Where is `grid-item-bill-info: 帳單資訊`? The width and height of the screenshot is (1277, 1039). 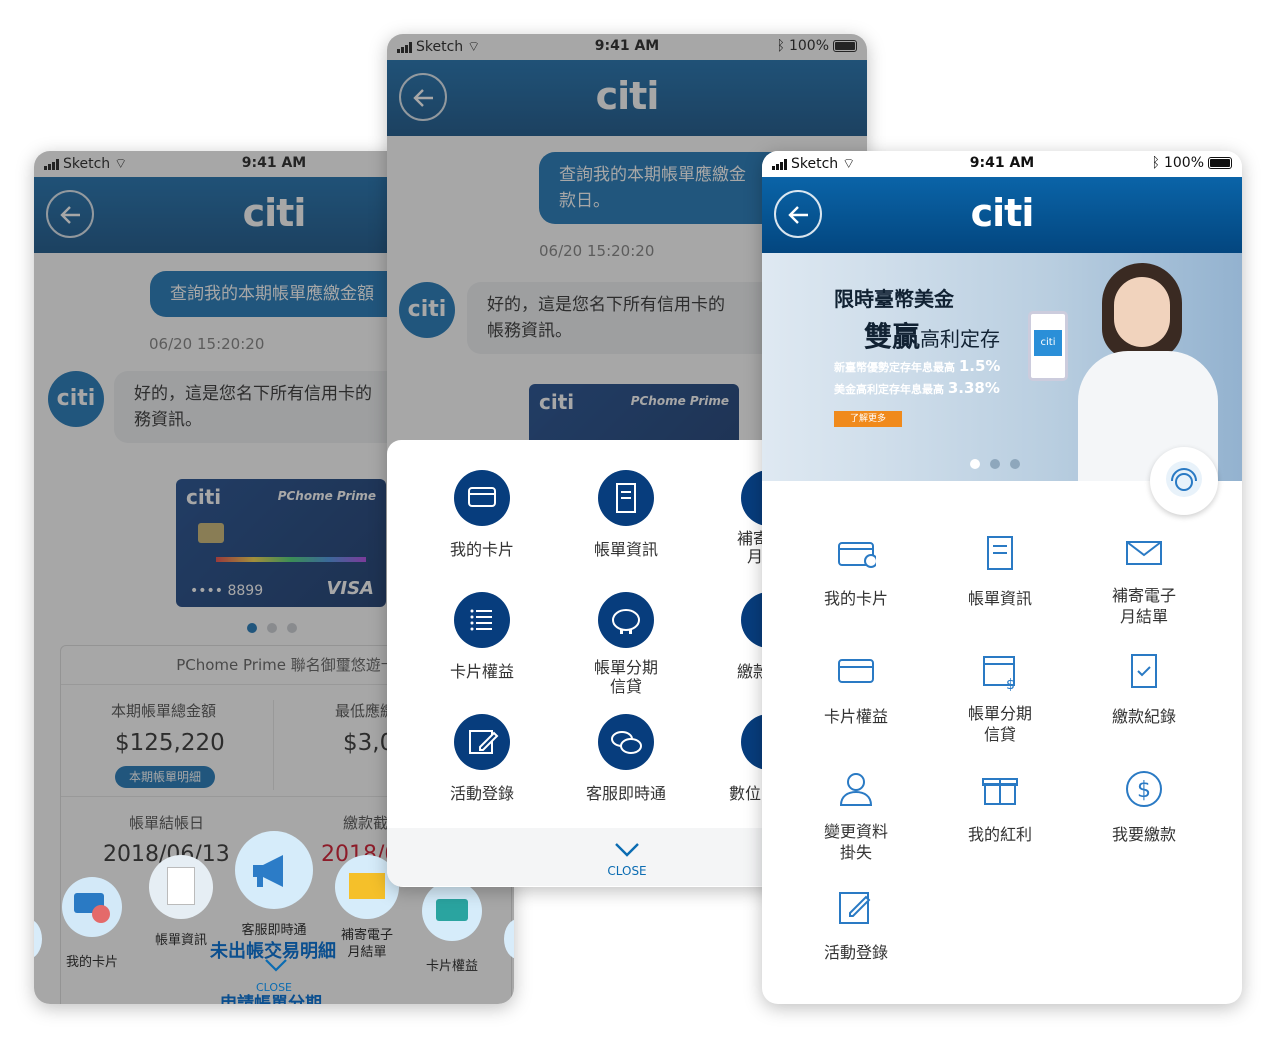 grid-item-bill-info: 帳單資訊 is located at coordinates (1000, 571).